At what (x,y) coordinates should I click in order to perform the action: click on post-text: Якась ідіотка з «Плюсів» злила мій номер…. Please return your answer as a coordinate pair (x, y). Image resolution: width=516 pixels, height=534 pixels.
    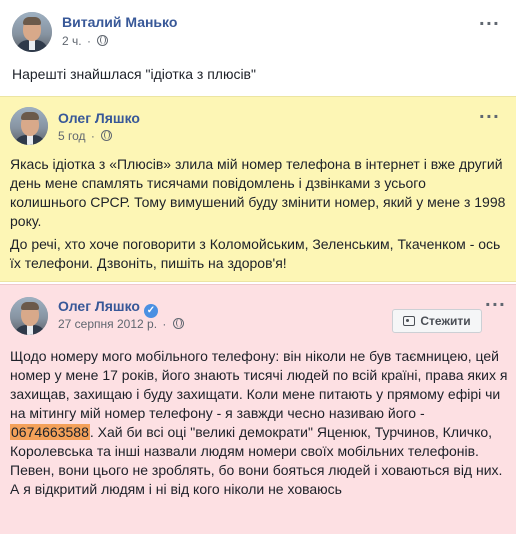
    Looking at the image, I should click on (258, 192).